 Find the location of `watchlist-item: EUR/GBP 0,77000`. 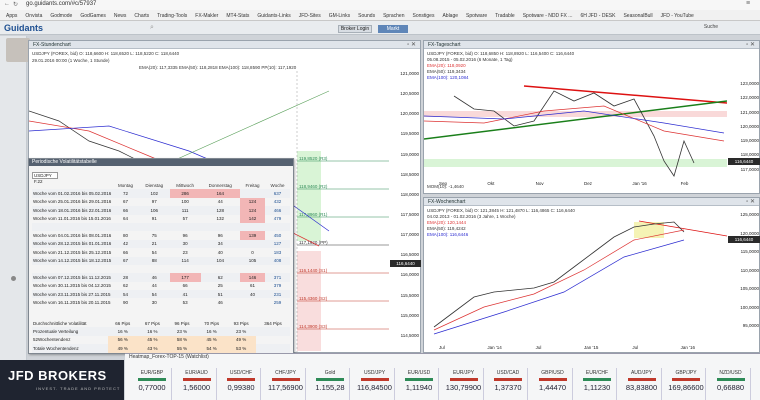

watchlist-item: EUR/GBP 0,77000 is located at coordinates (152, 384).